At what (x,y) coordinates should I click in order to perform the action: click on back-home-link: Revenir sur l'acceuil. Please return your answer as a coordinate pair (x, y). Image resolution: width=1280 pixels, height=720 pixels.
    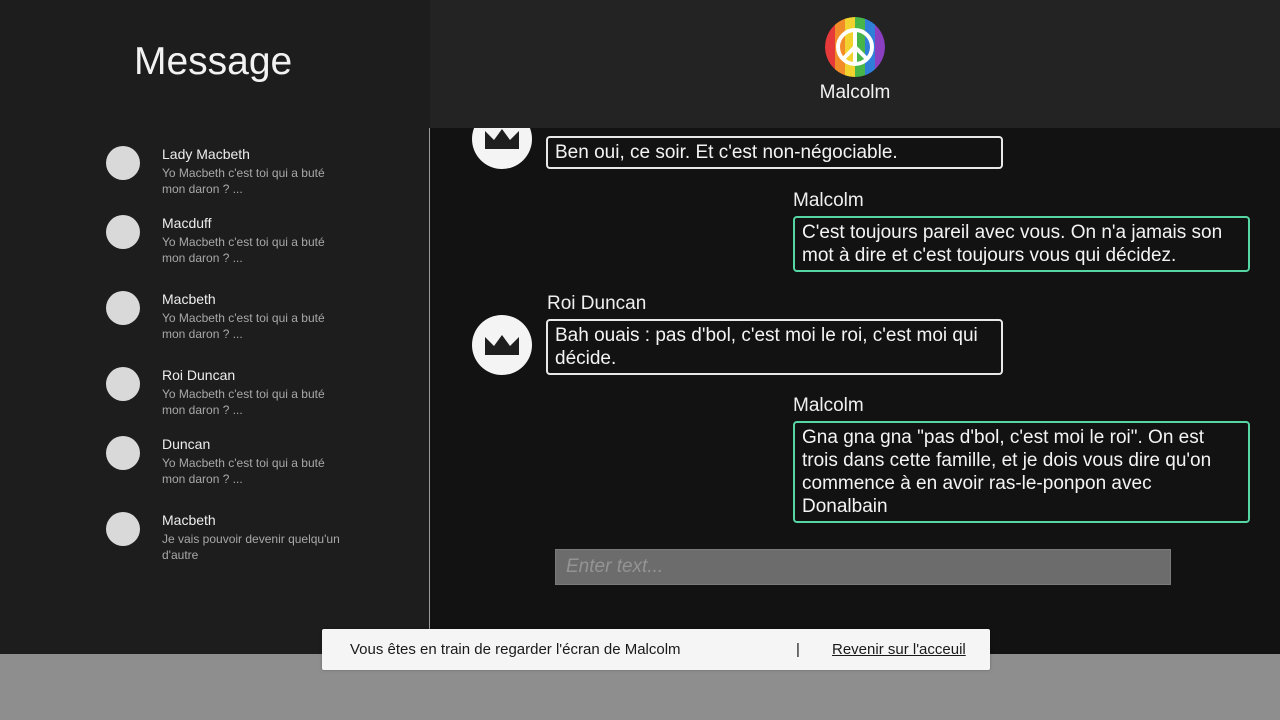
    Looking at the image, I should click on (899, 649).